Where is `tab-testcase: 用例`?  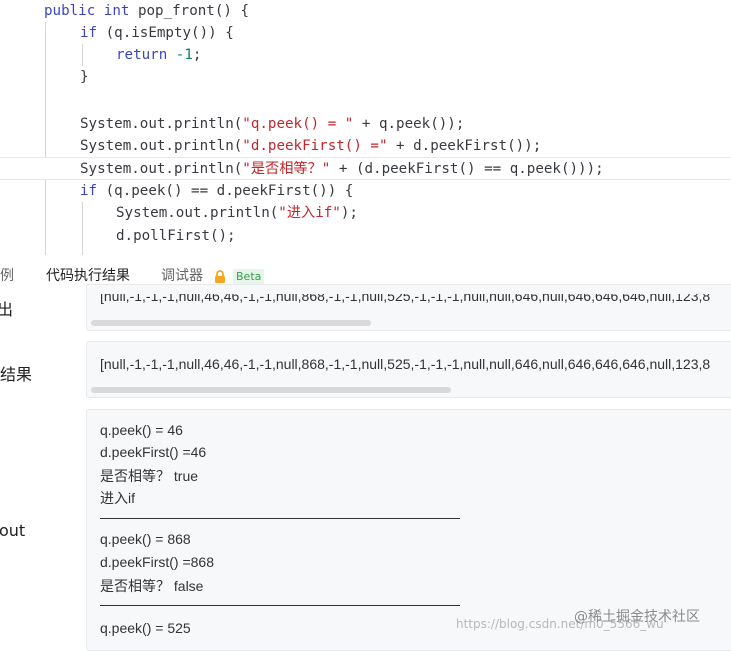 tab-testcase: 用例 is located at coordinates (7, 276).